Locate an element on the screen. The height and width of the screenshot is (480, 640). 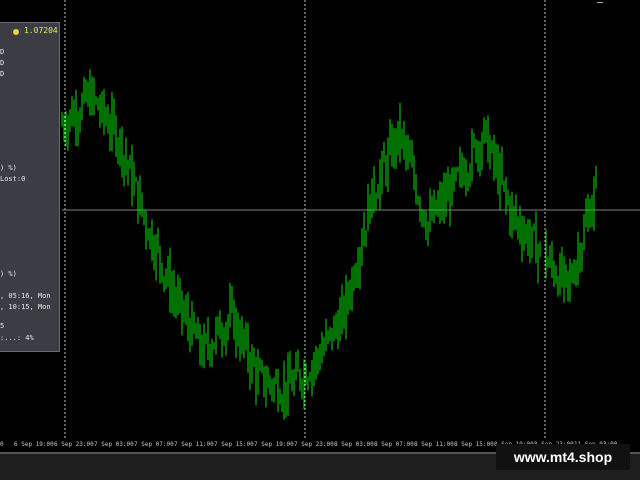
time-axis-label: 7 Sep 11:00 is located at coordinates (194, 444).